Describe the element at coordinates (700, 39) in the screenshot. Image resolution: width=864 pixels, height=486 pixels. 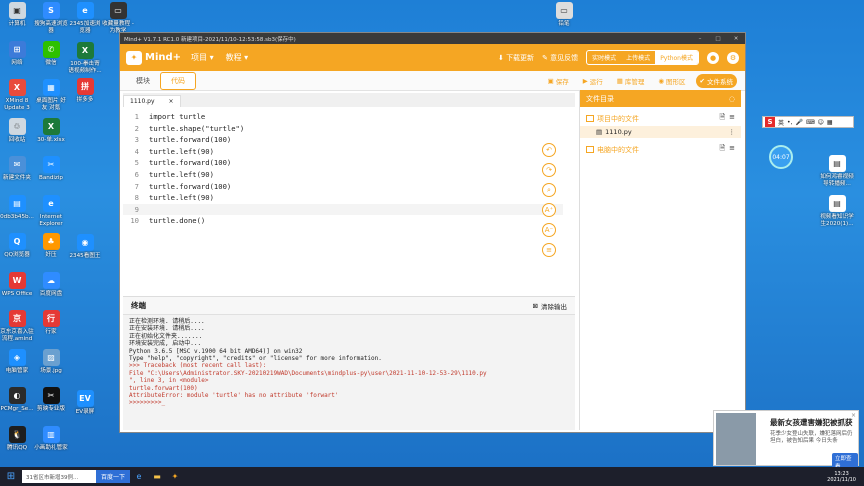
I see `minimize-icon: –` at that location.